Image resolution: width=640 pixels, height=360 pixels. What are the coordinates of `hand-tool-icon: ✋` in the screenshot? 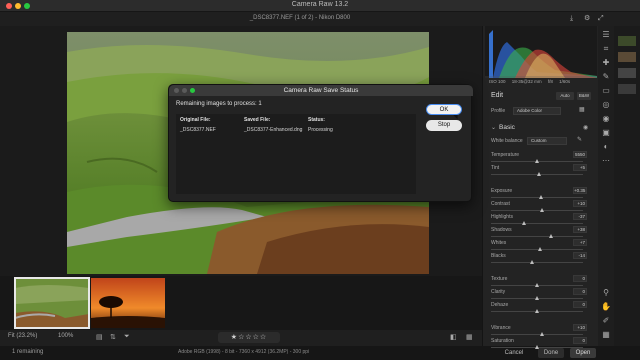 It's located at (606, 307).